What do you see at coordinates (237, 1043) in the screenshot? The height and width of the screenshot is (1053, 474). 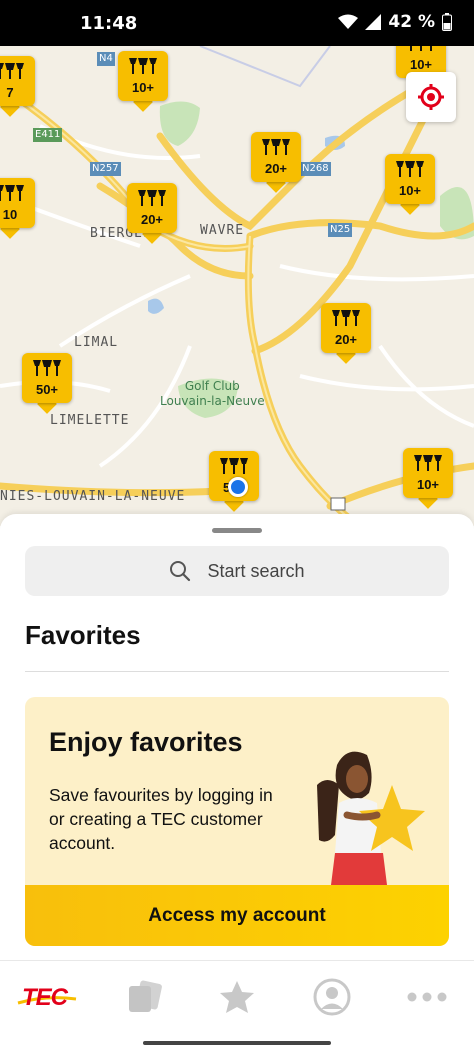 I see `gesture-bar` at bounding box center [237, 1043].